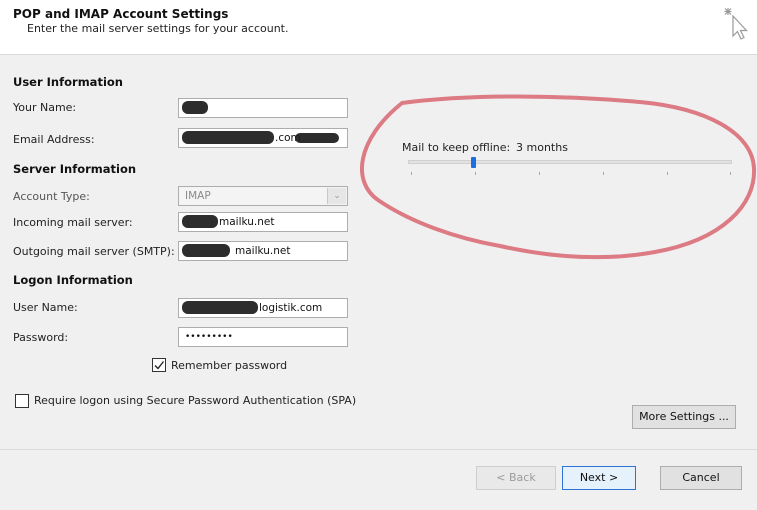 The height and width of the screenshot is (510, 757). What do you see at coordinates (75, 169) in the screenshot?
I see `server-information-heading: Server Information` at bounding box center [75, 169].